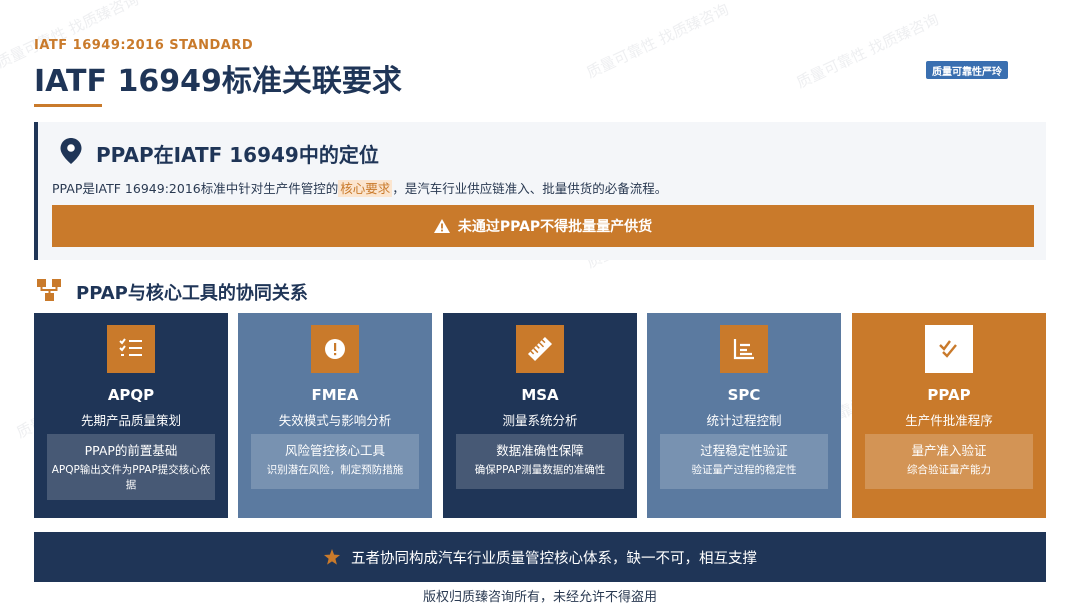  What do you see at coordinates (949, 461) in the screenshot?
I see `card-detail-box: 量产准入验证 综合验证量产能力` at bounding box center [949, 461].